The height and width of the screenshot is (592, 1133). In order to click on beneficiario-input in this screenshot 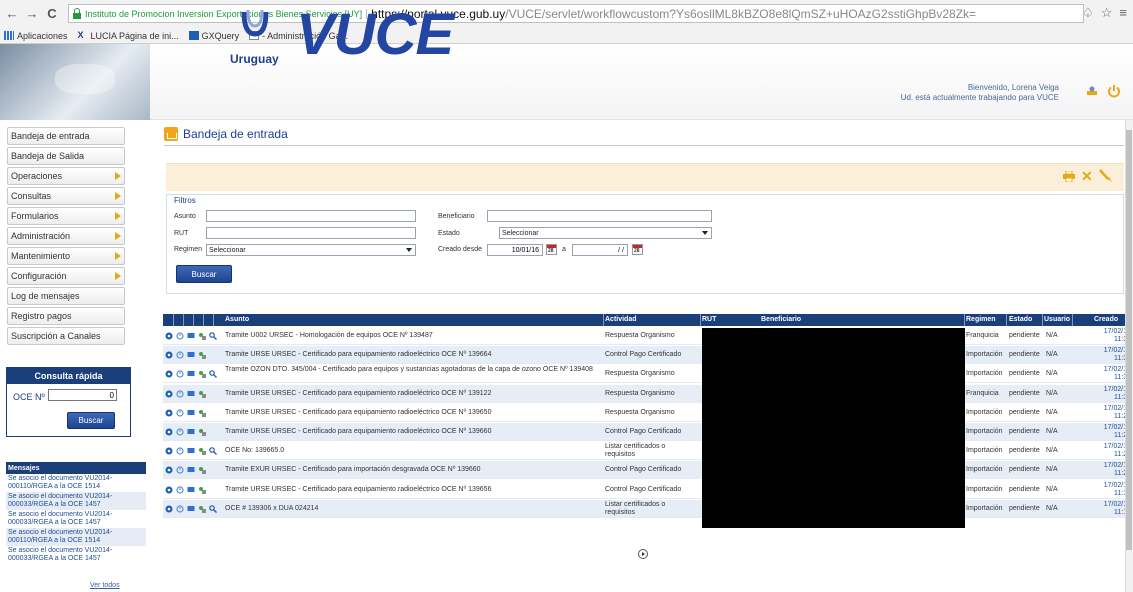, I will do `click(599, 216)`.